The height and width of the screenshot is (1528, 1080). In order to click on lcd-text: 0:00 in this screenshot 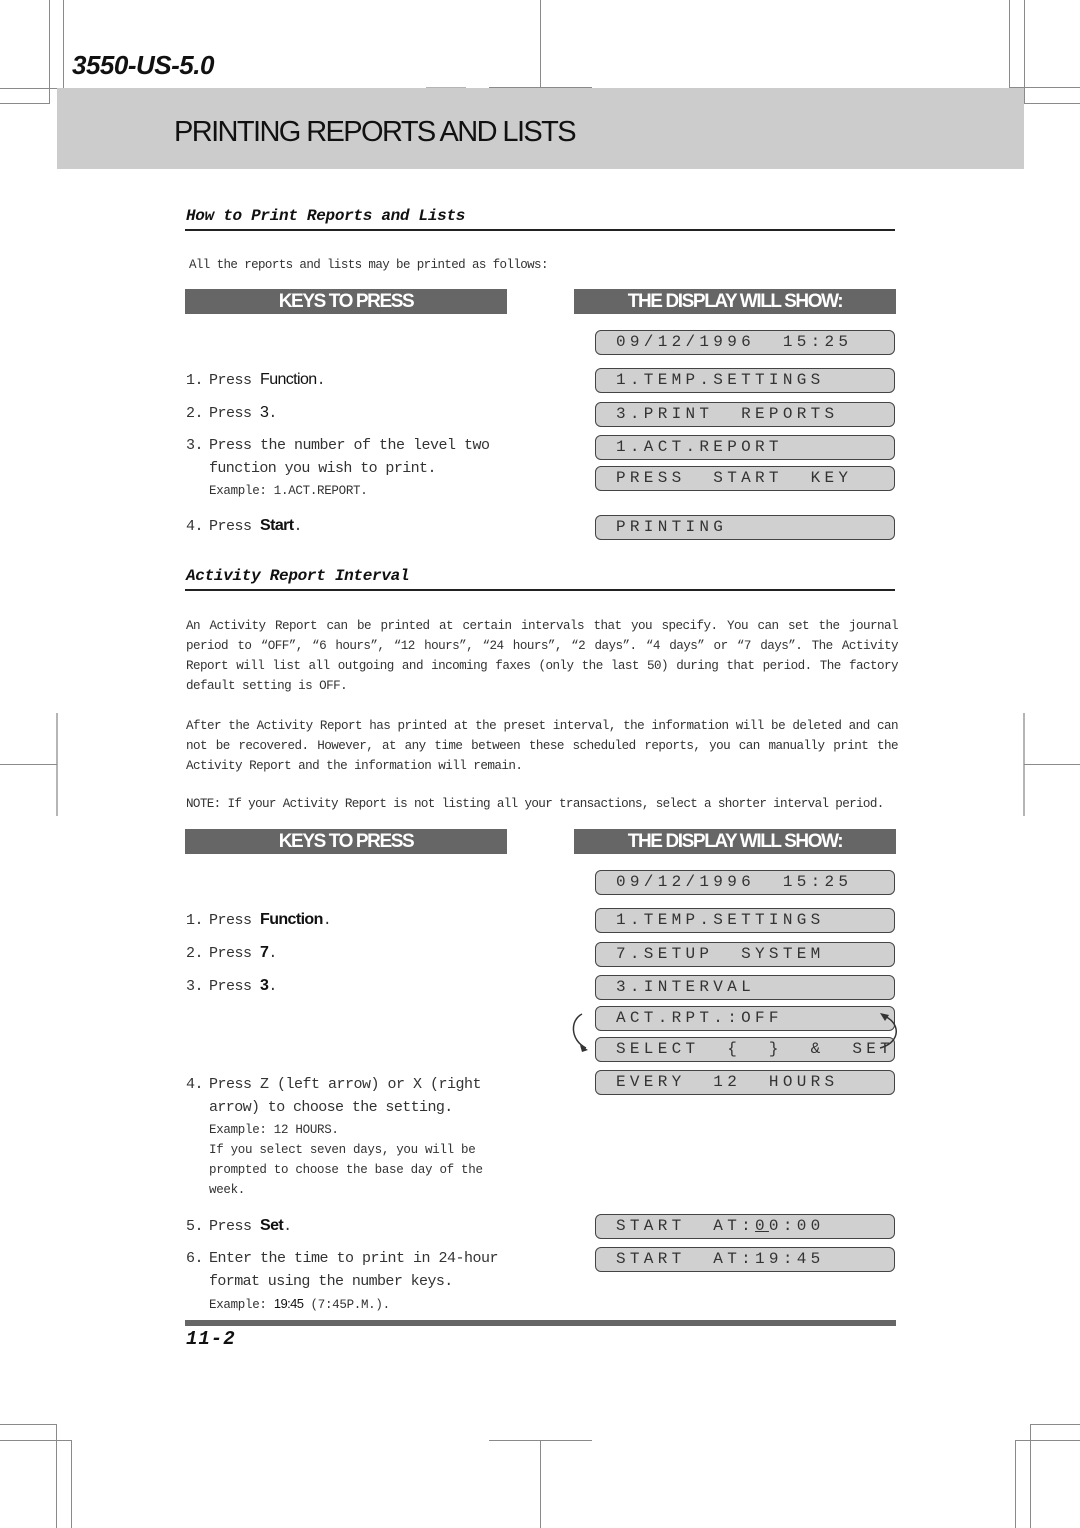, I will do `click(796, 1226)`.